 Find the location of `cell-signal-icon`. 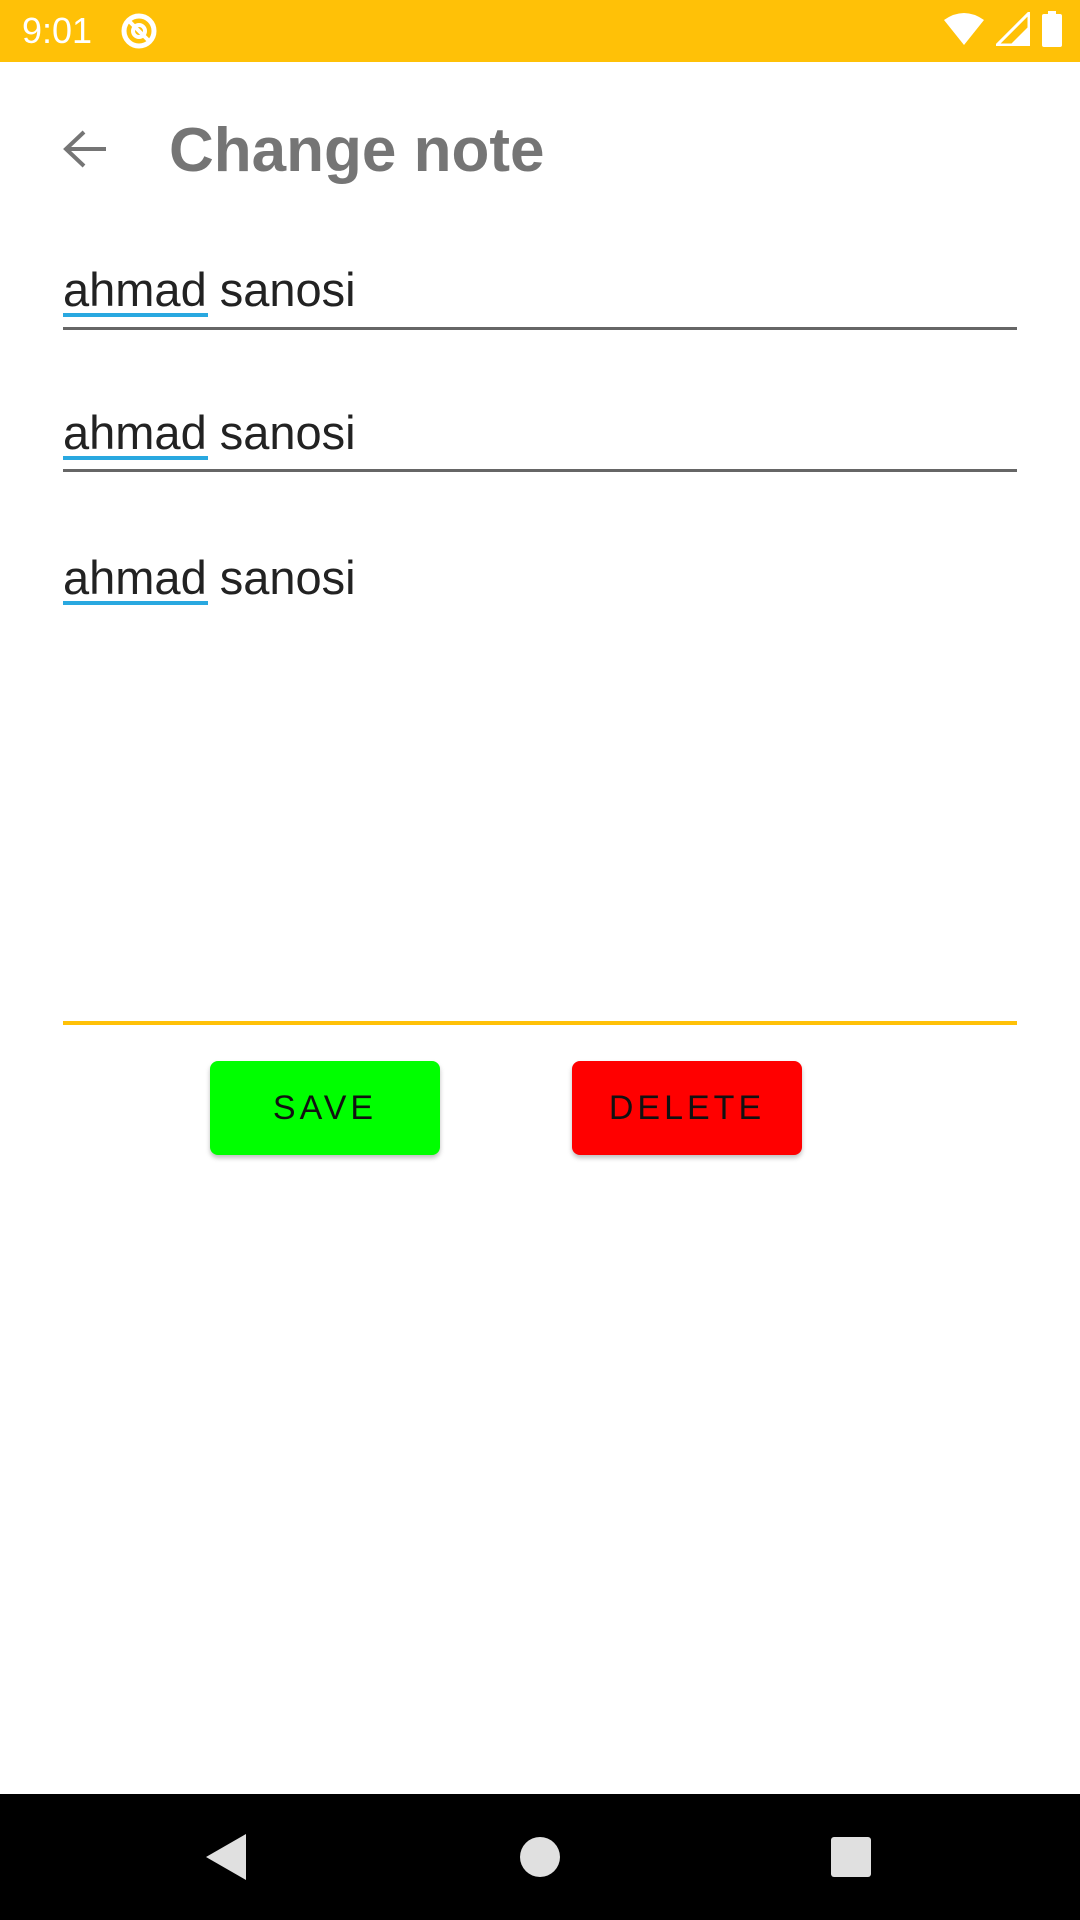

cell-signal-icon is located at coordinates (1012, 29).